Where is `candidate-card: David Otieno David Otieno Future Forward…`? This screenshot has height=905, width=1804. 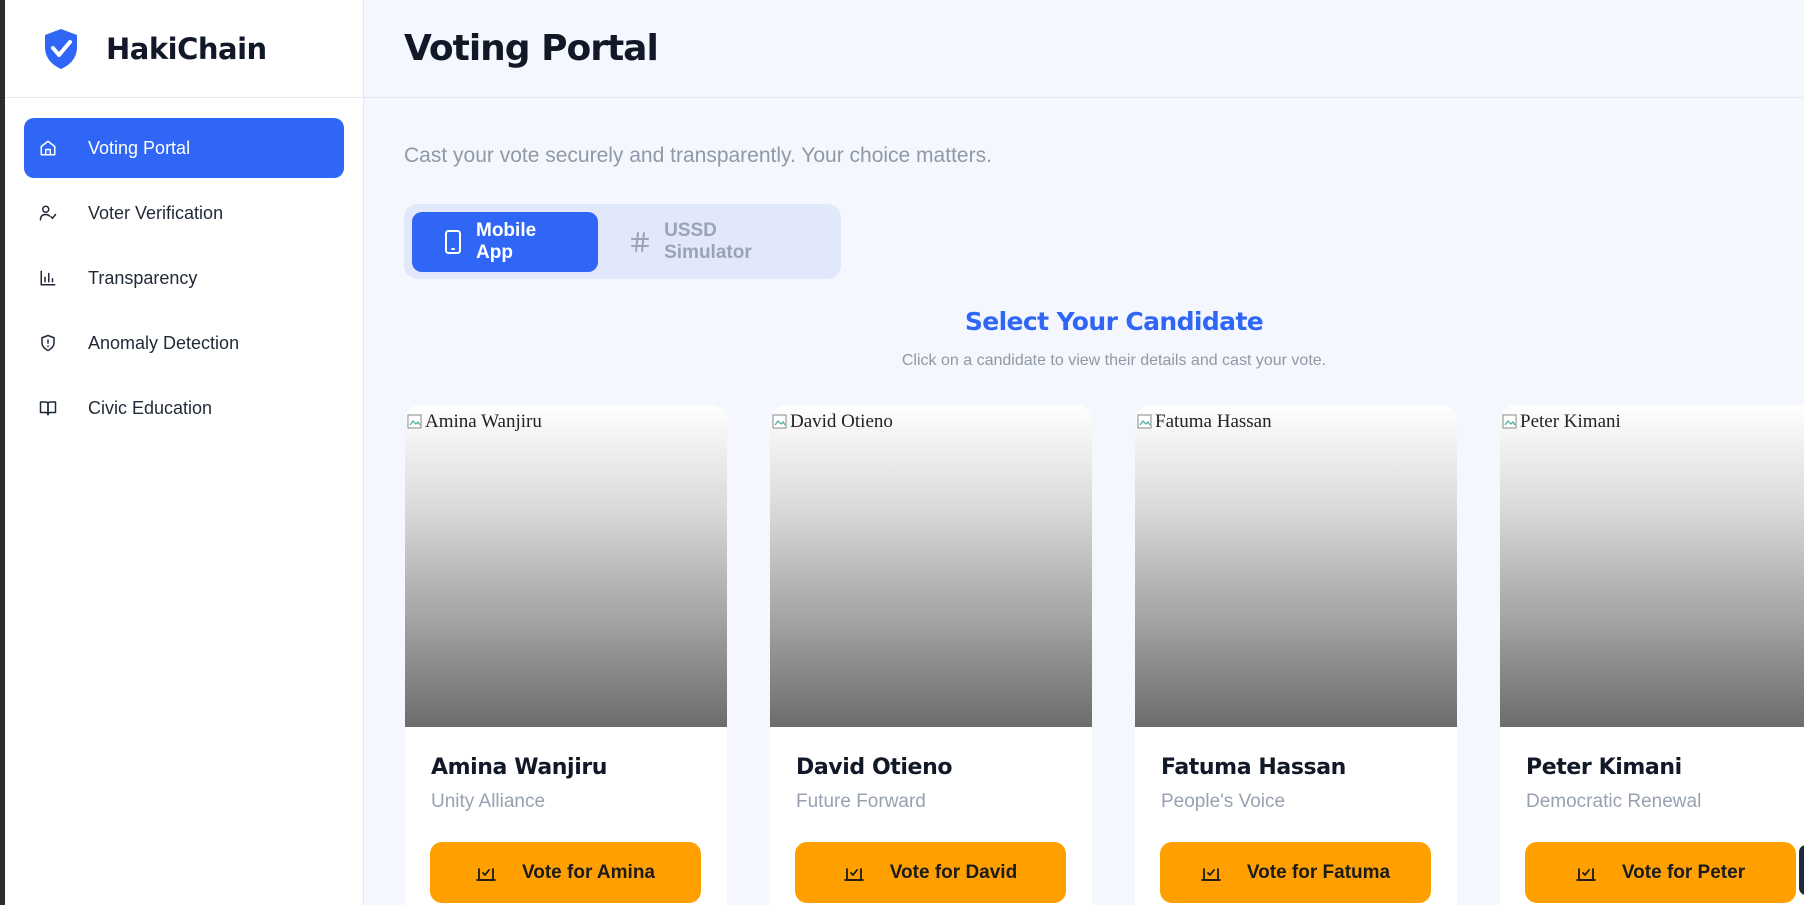
candidate-card: David Otieno David Otieno Future Forward… is located at coordinates (931, 655).